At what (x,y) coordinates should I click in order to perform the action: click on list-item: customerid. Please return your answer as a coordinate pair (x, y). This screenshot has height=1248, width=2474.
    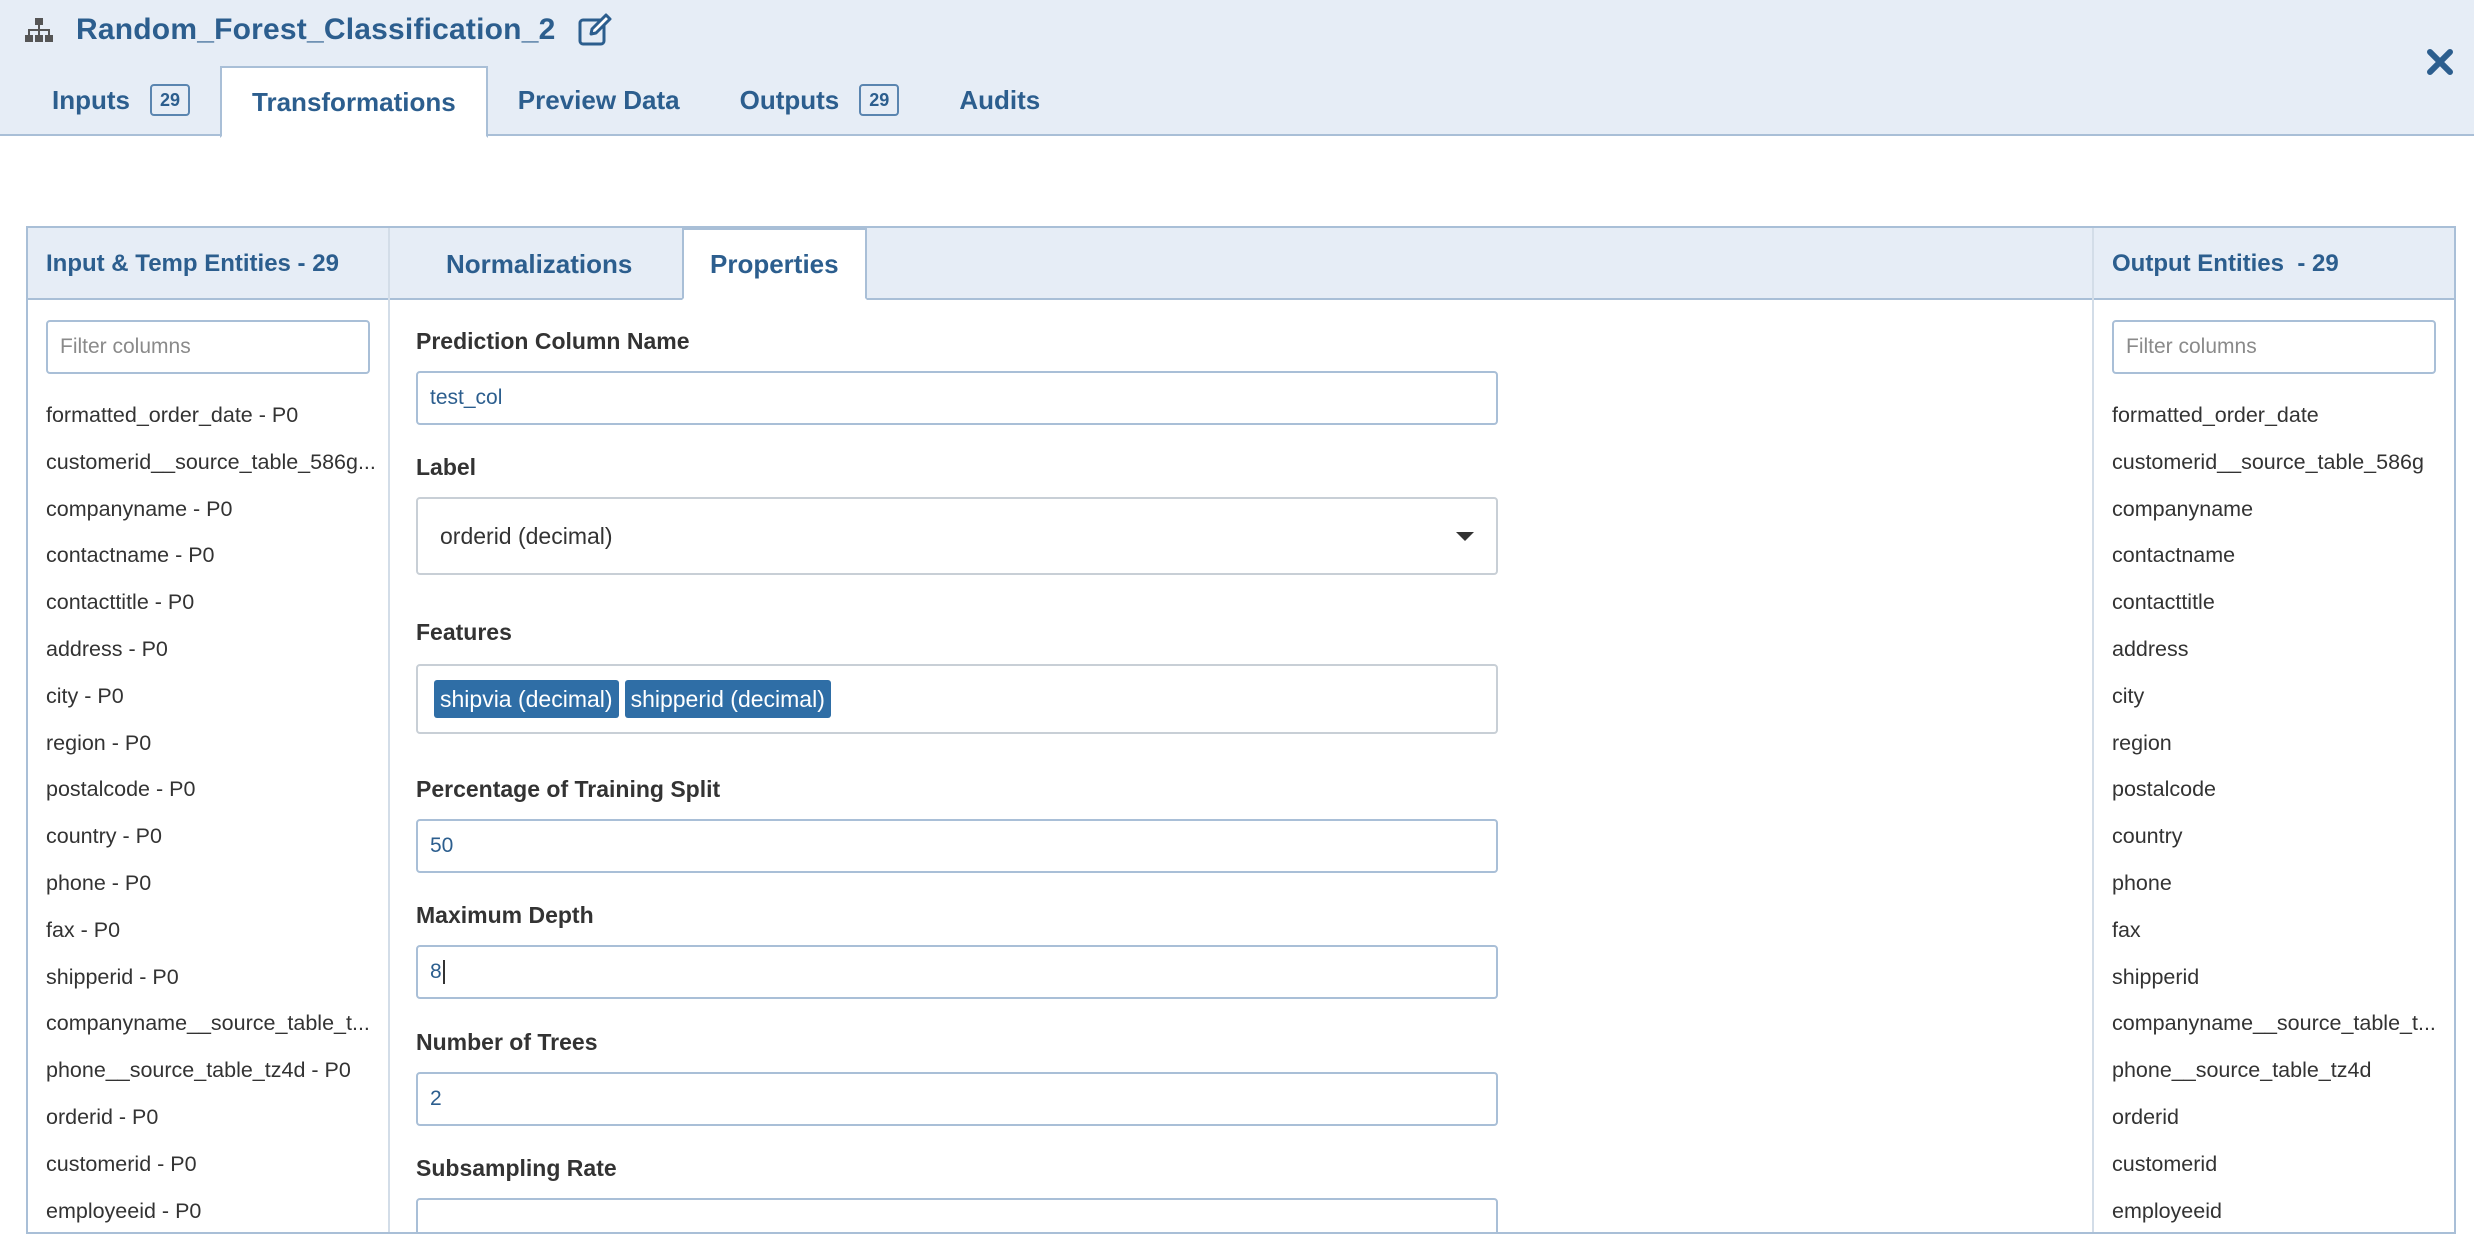
    Looking at the image, I should click on (2282, 1172).